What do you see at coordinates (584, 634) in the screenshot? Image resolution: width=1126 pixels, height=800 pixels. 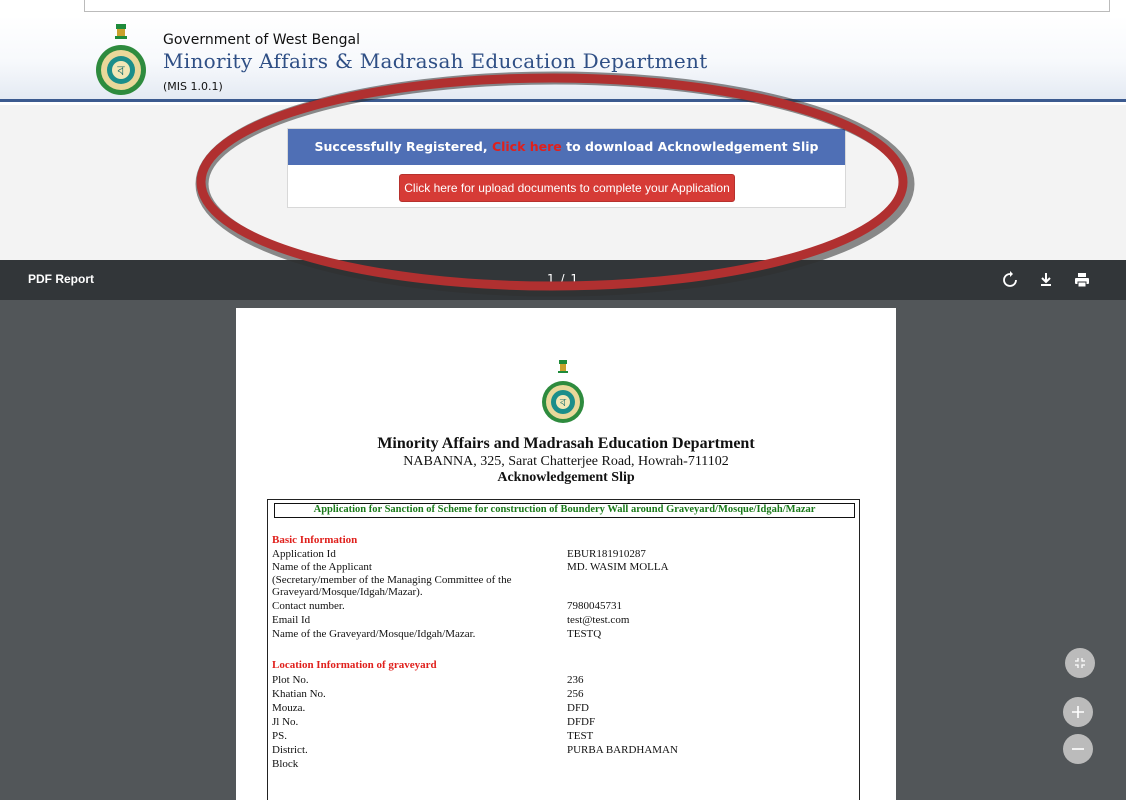 I see `field-value: TESTQ` at bounding box center [584, 634].